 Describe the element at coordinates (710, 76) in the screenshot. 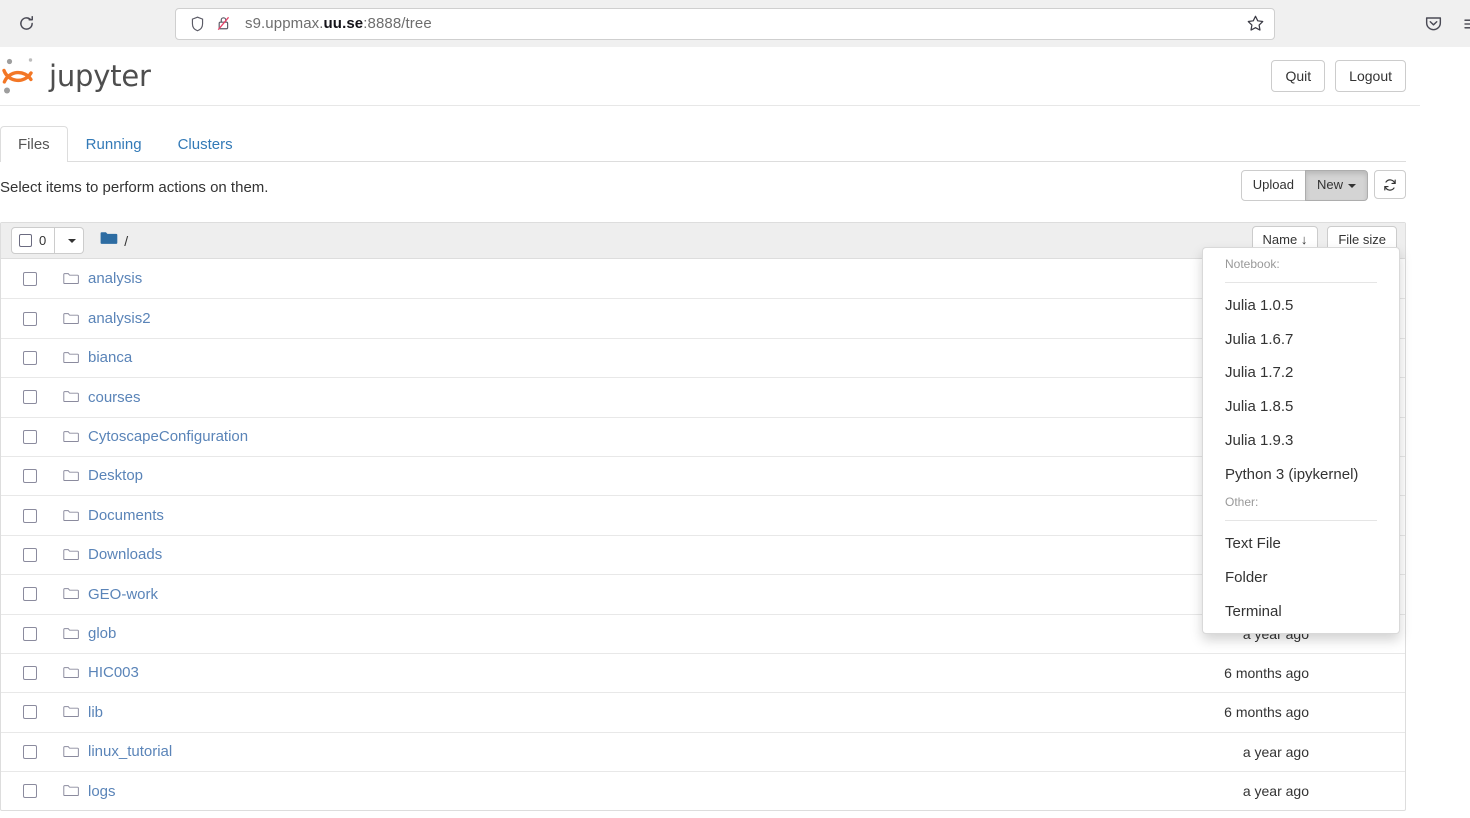

I see `jupyter-header: jupyter Quit Logout` at that location.